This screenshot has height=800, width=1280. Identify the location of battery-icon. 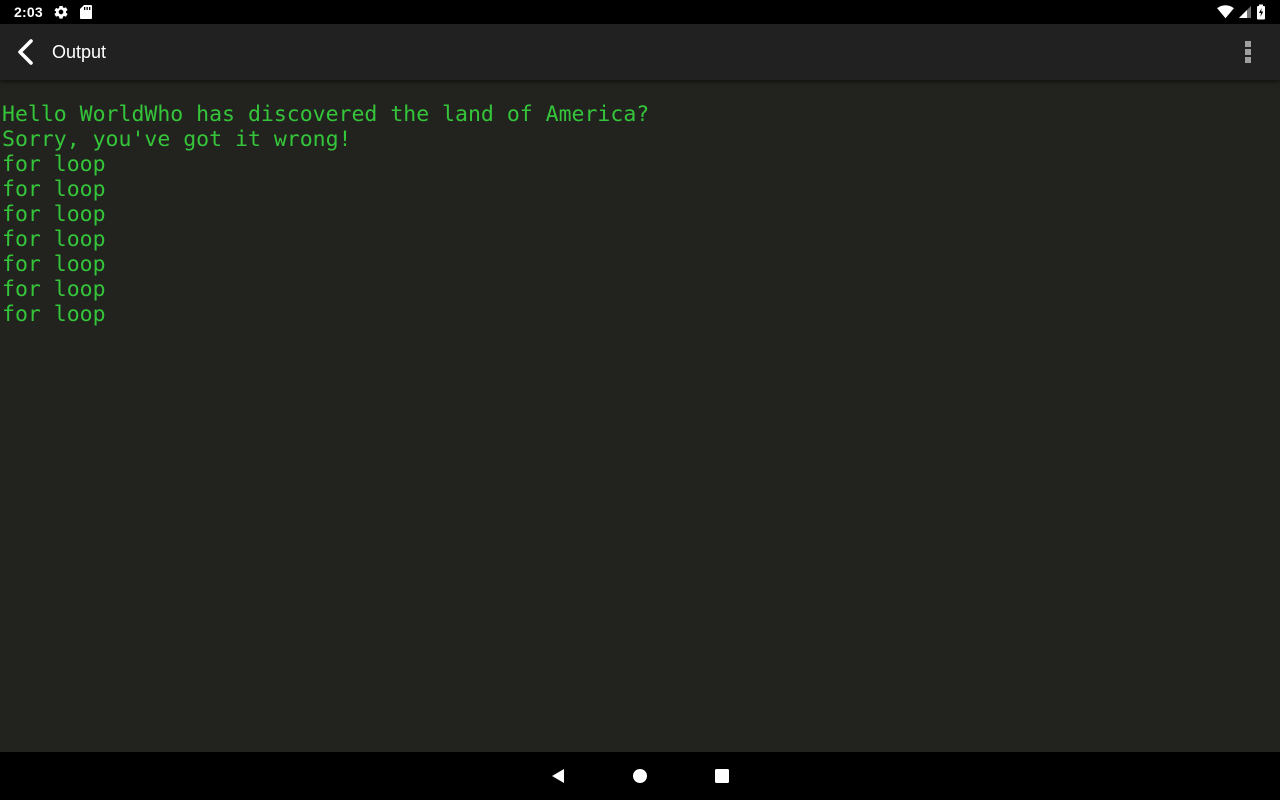
(1261, 12).